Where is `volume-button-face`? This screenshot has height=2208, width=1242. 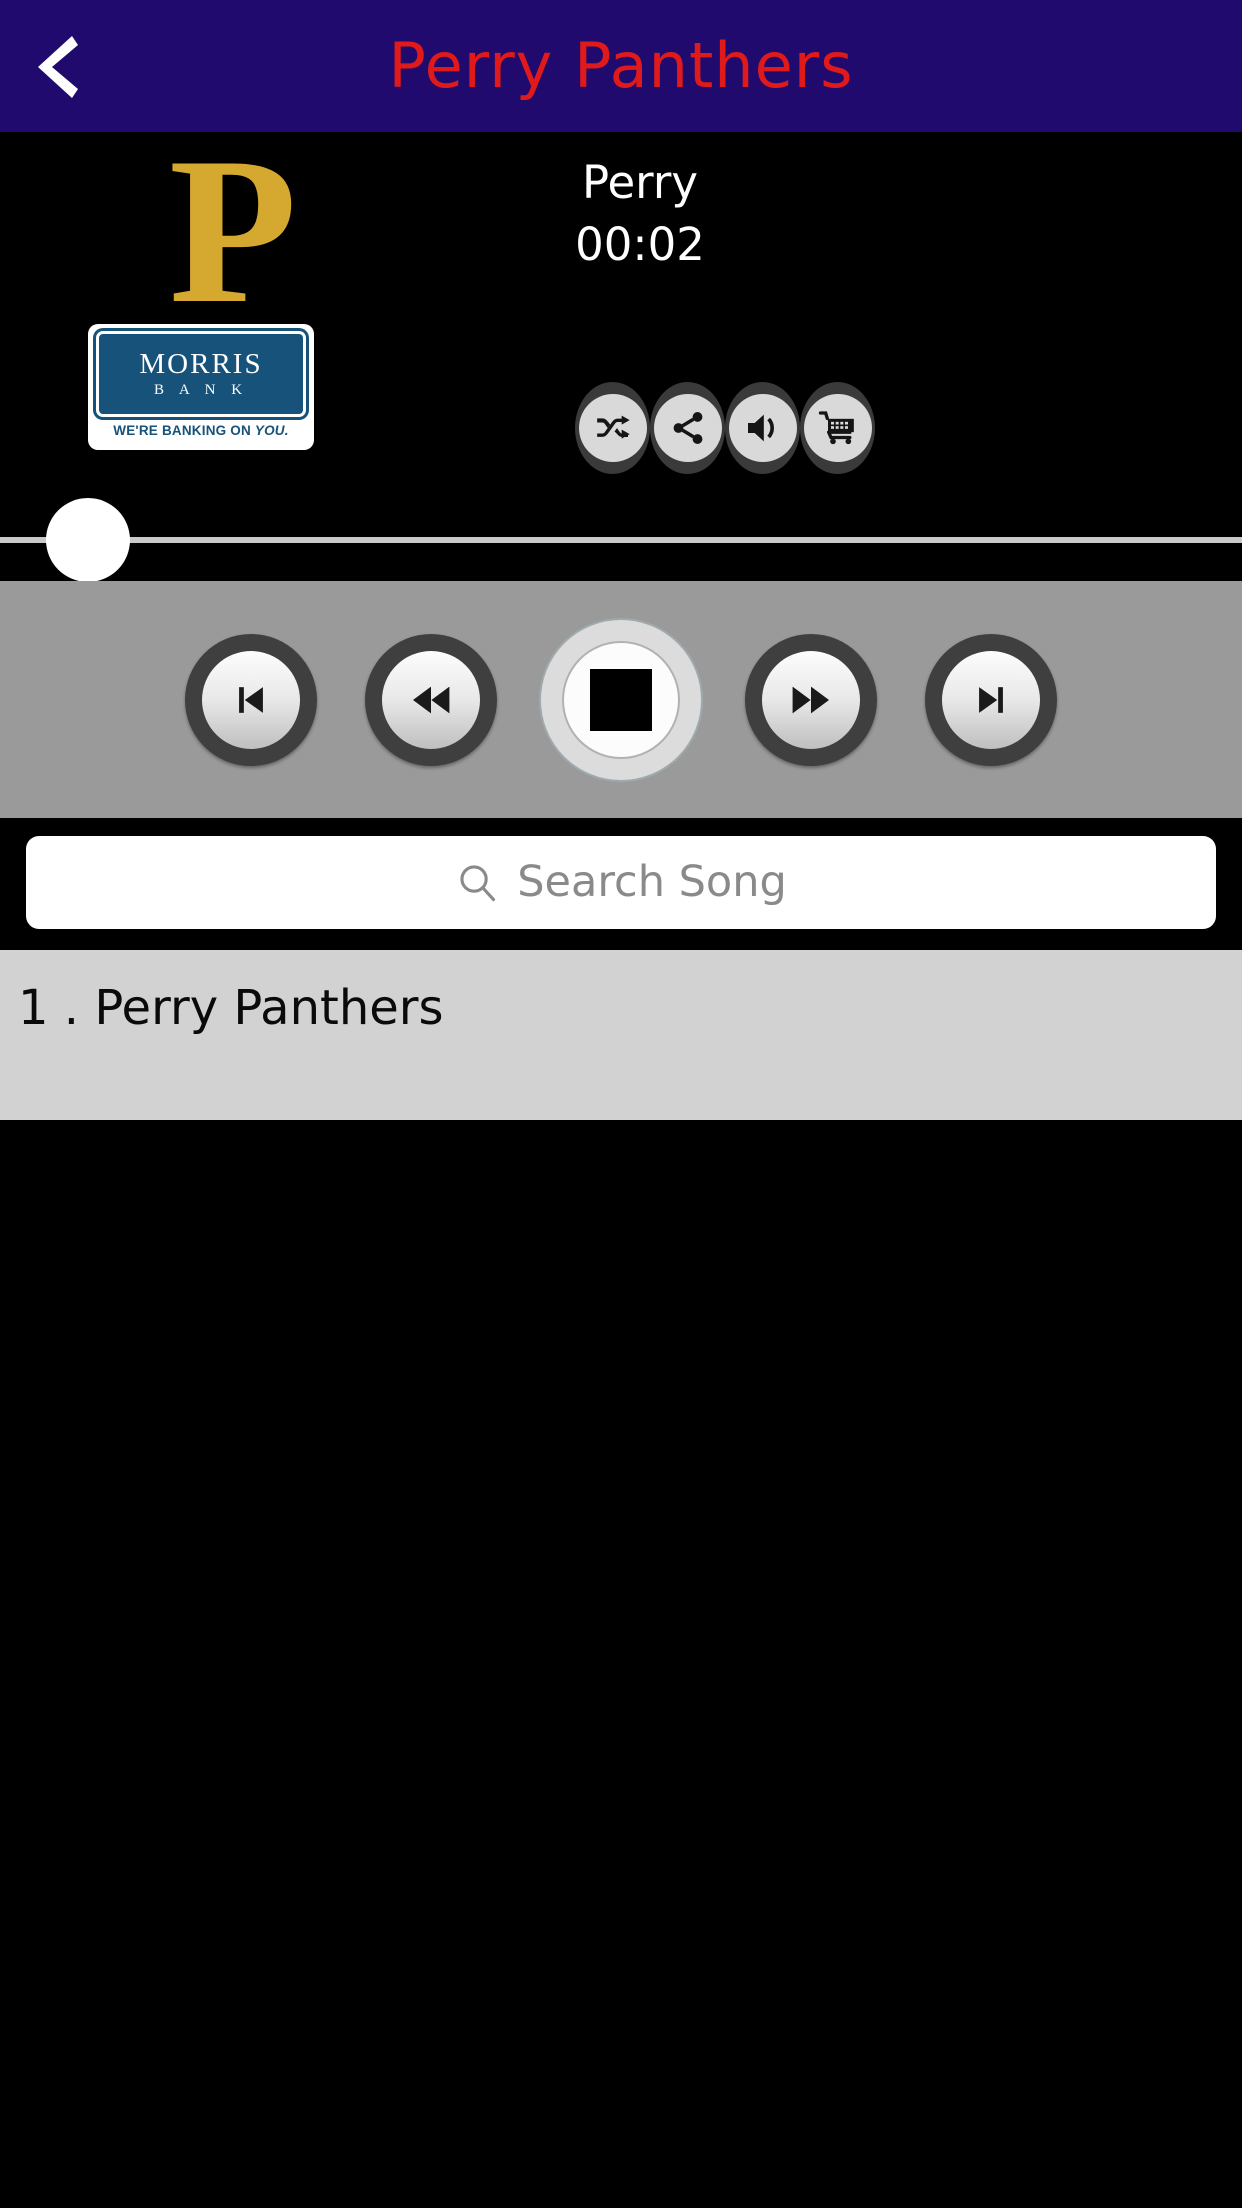 volume-button-face is located at coordinates (762, 428).